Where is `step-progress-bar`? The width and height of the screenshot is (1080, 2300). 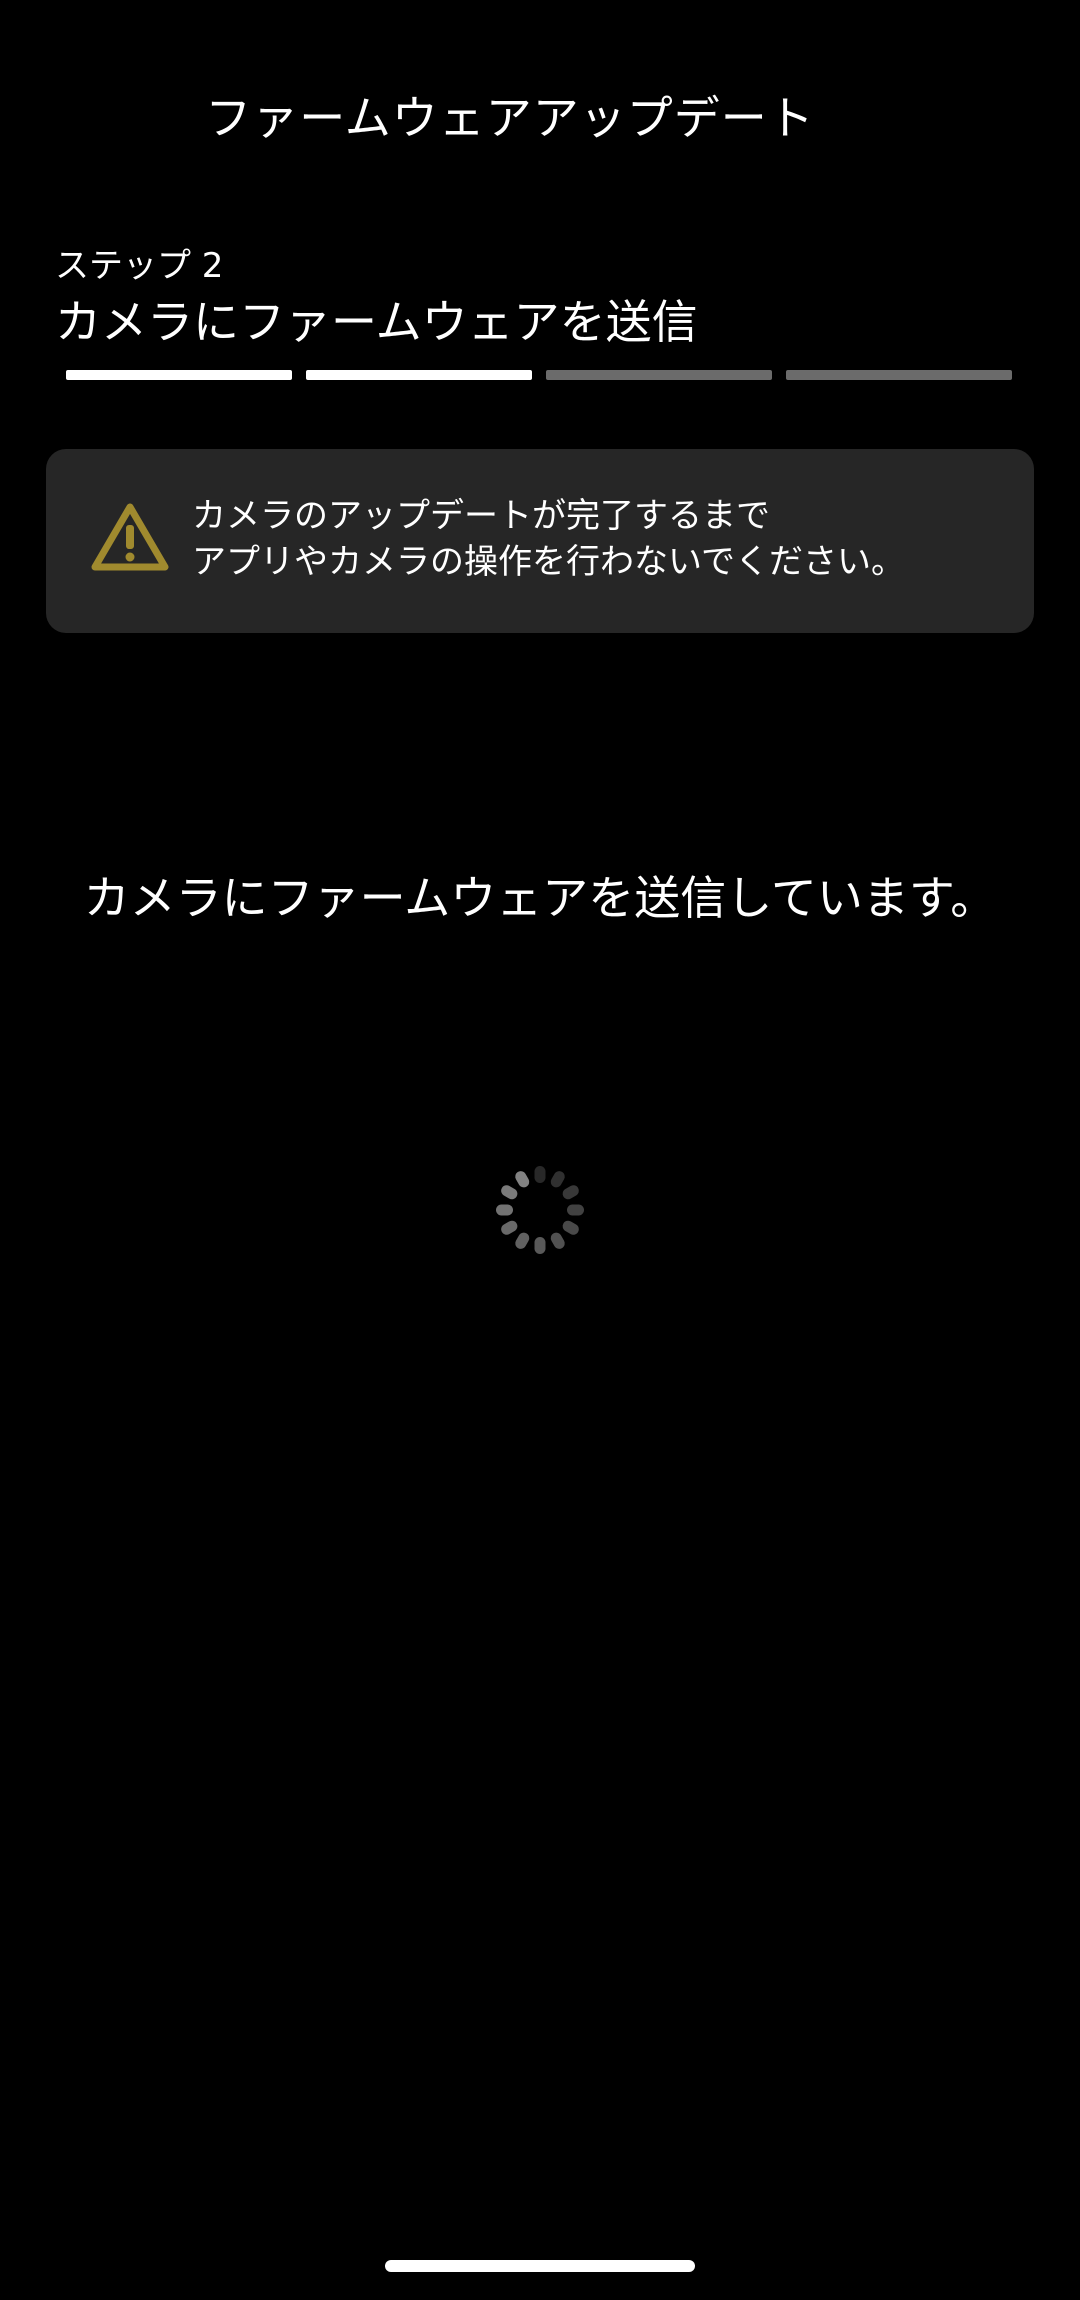
step-progress-bar is located at coordinates (539, 375).